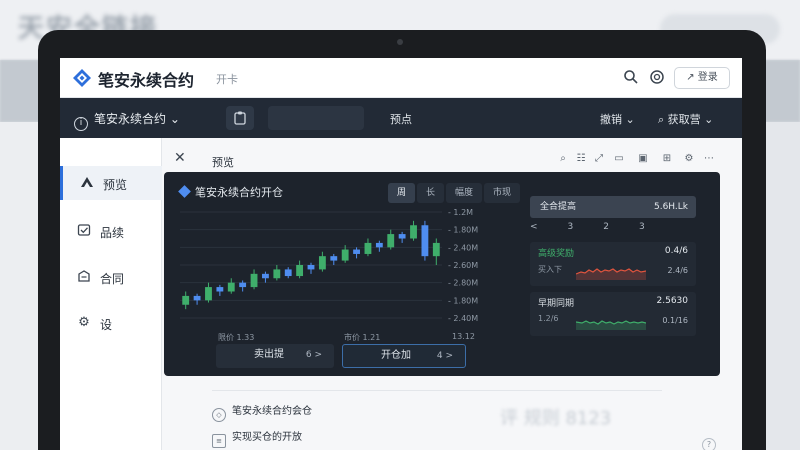  What do you see at coordinates (127, 120) in the screenshot?
I see `nav-brand: i 笔安永续合约 ⌄` at bounding box center [127, 120].